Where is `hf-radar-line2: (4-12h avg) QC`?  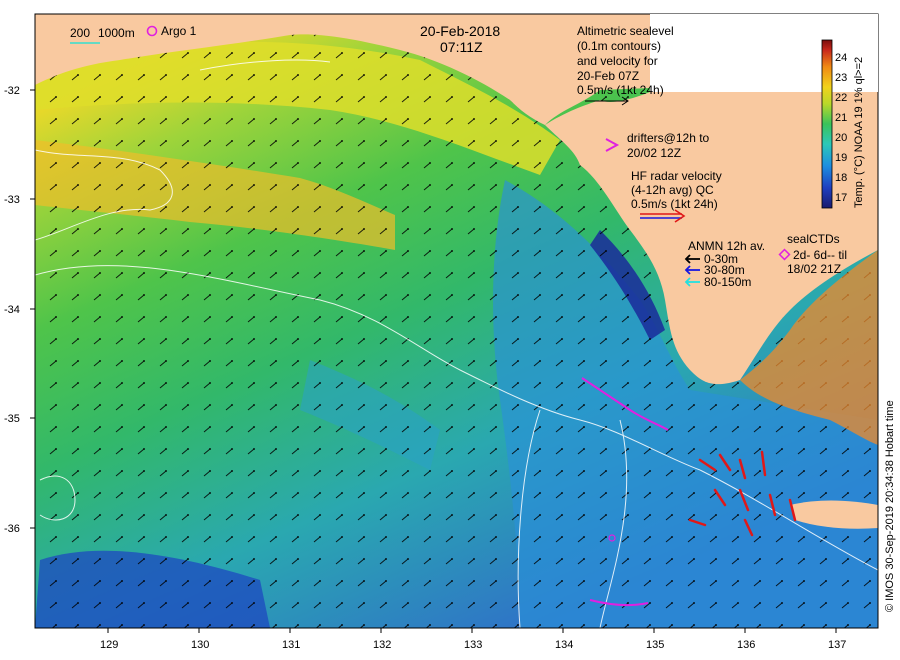 hf-radar-line2: (4-12h avg) QC is located at coordinates (672, 190).